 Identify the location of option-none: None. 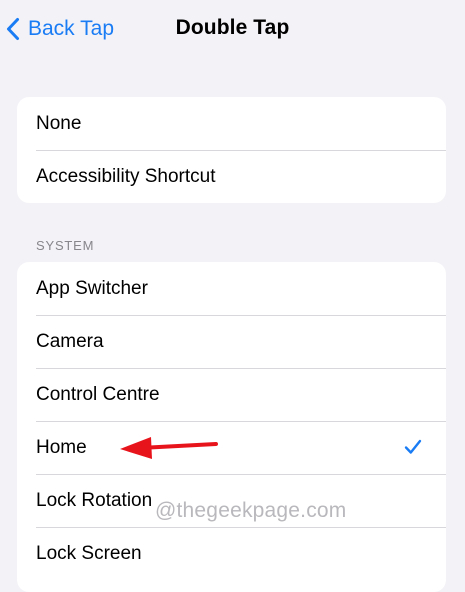
(231, 123).